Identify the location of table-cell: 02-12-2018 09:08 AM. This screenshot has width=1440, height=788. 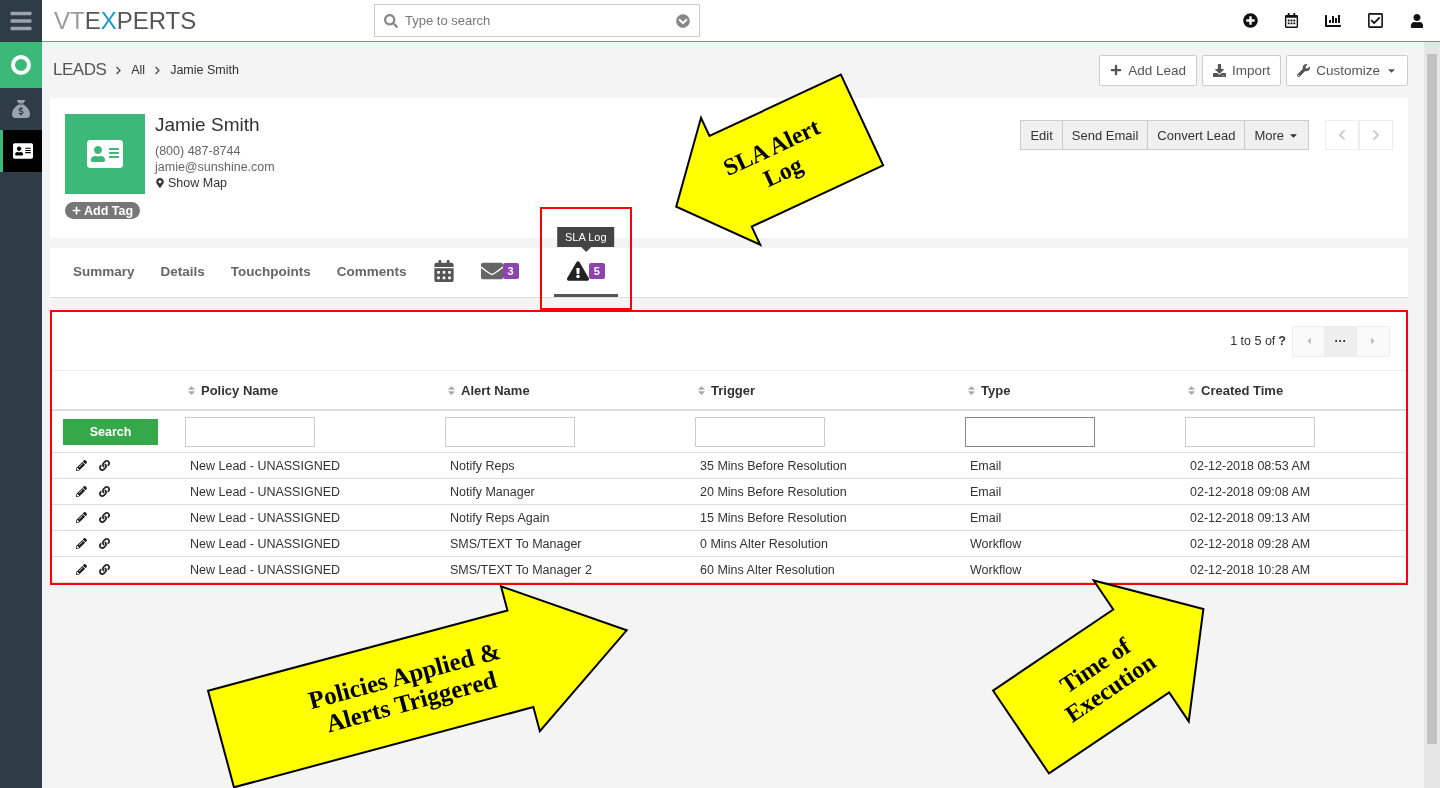
(1294, 492).